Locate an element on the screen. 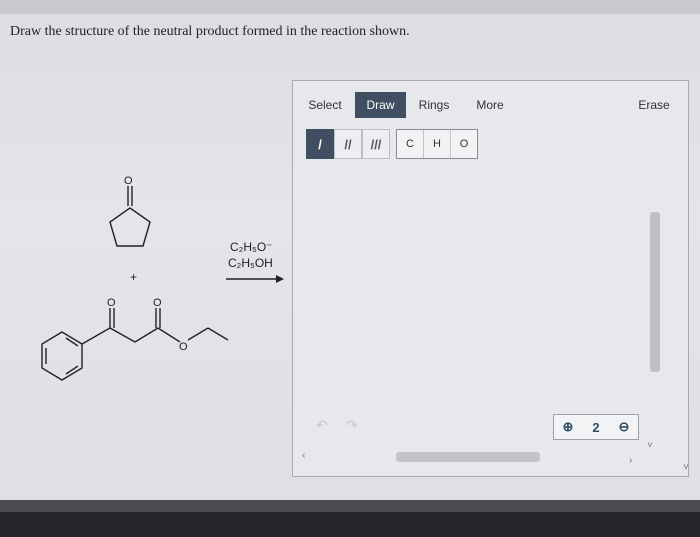 This screenshot has width=700, height=537. redo-icon: ↷ is located at coordinates (352, 425).